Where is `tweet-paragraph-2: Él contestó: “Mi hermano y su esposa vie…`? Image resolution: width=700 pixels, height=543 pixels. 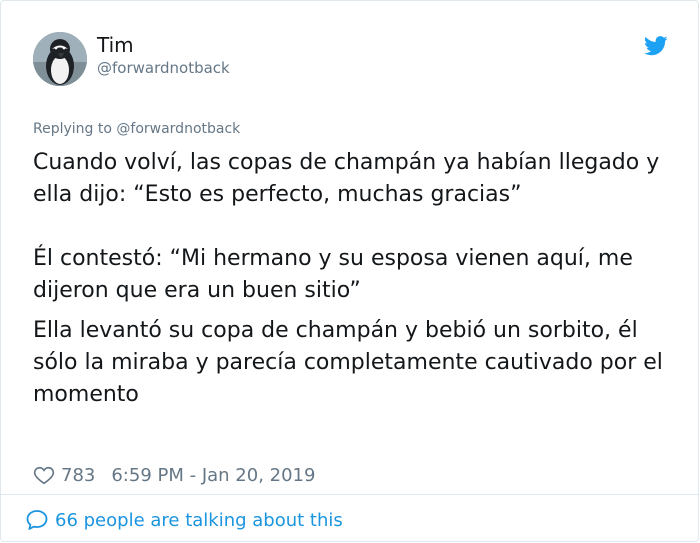
tweet-paragraph-2: Él contestó: “Mi hermano y su esposa vie… is located at coordinates (333, 274).